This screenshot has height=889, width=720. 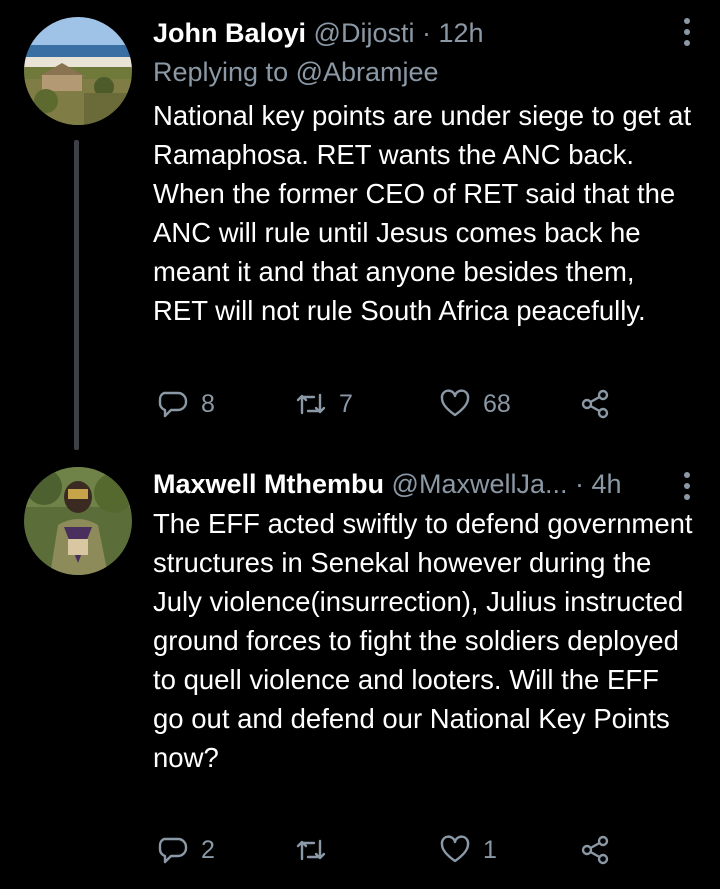 I want to click on reply-button: 8, so click(x=186, y=404).